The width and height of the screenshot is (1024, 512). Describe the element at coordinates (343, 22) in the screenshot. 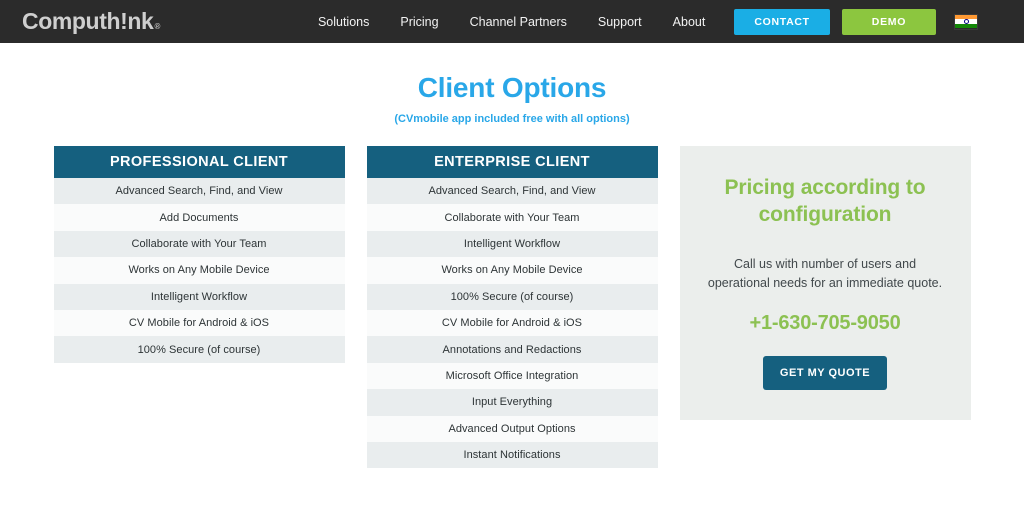

I see `nav-item-solutions: Solutions` at that location.